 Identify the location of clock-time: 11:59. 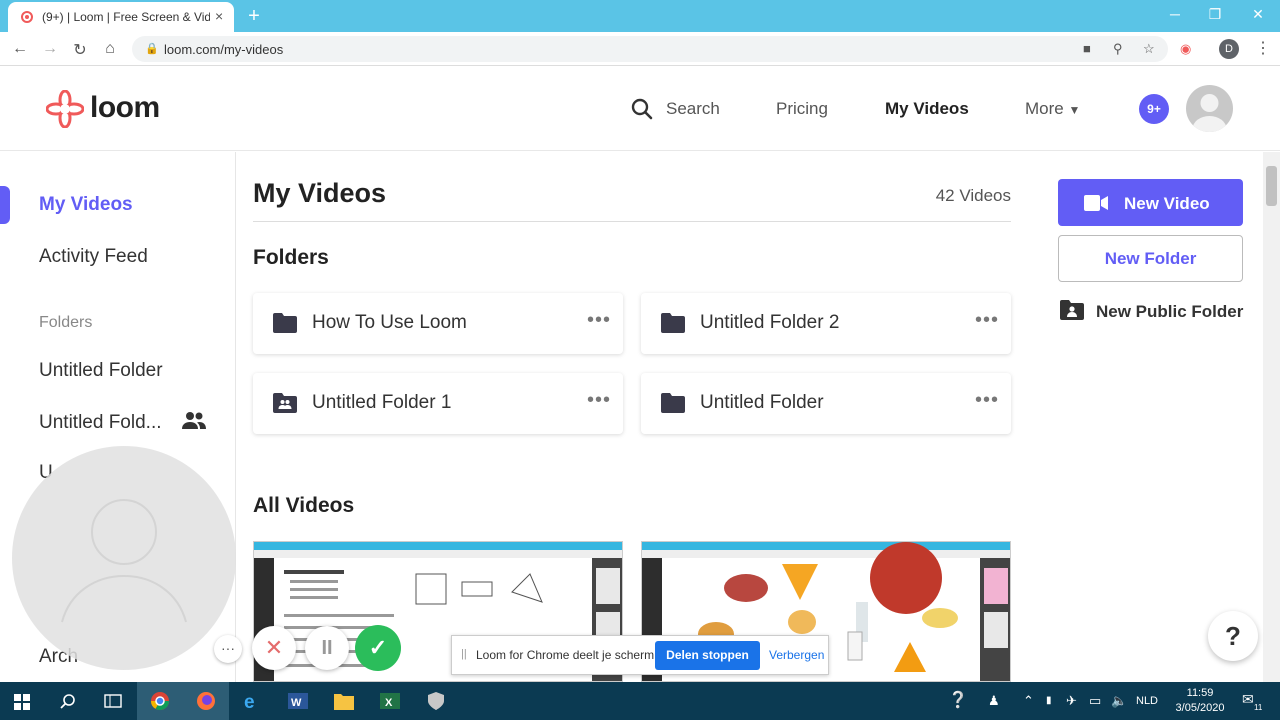
(1200, 693).